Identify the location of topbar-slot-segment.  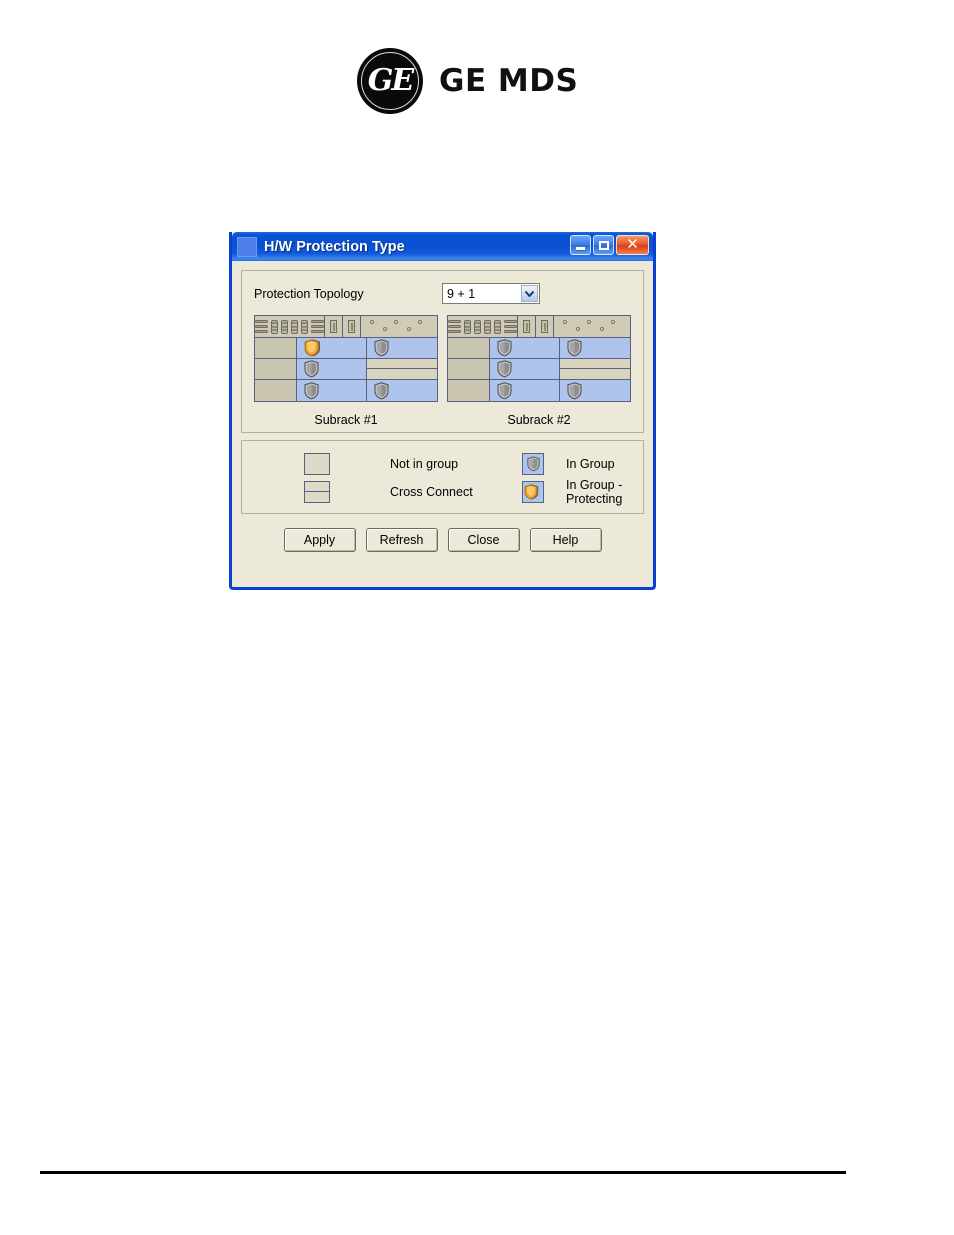
(545, 326).